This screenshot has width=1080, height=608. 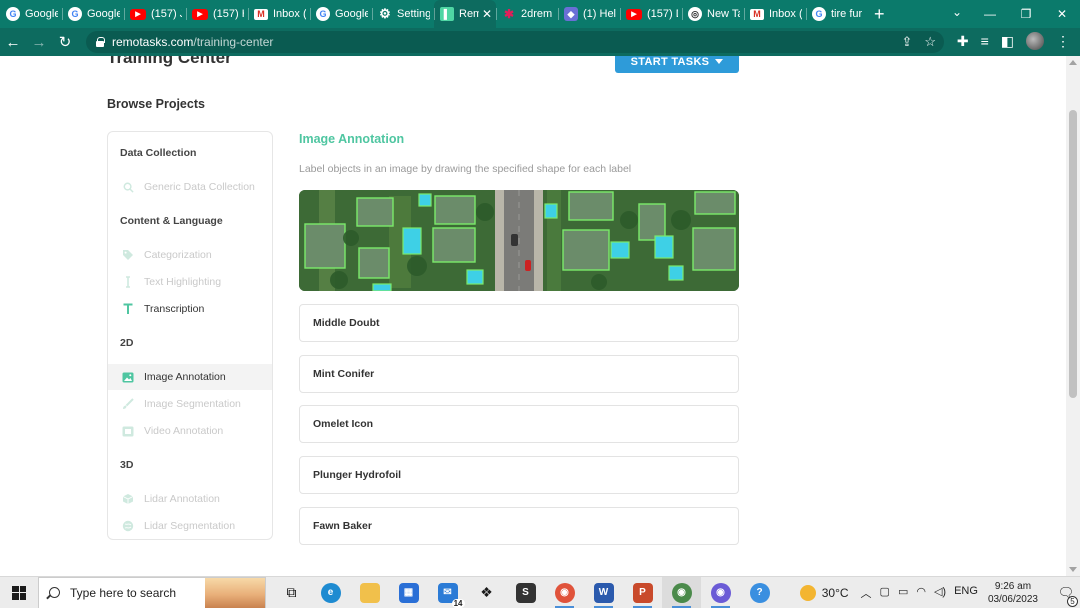 What do you see at coordinates (485, 14) in the screenshot?
I see `close-tab-icon: ✕` at bounding box center [485, 14].